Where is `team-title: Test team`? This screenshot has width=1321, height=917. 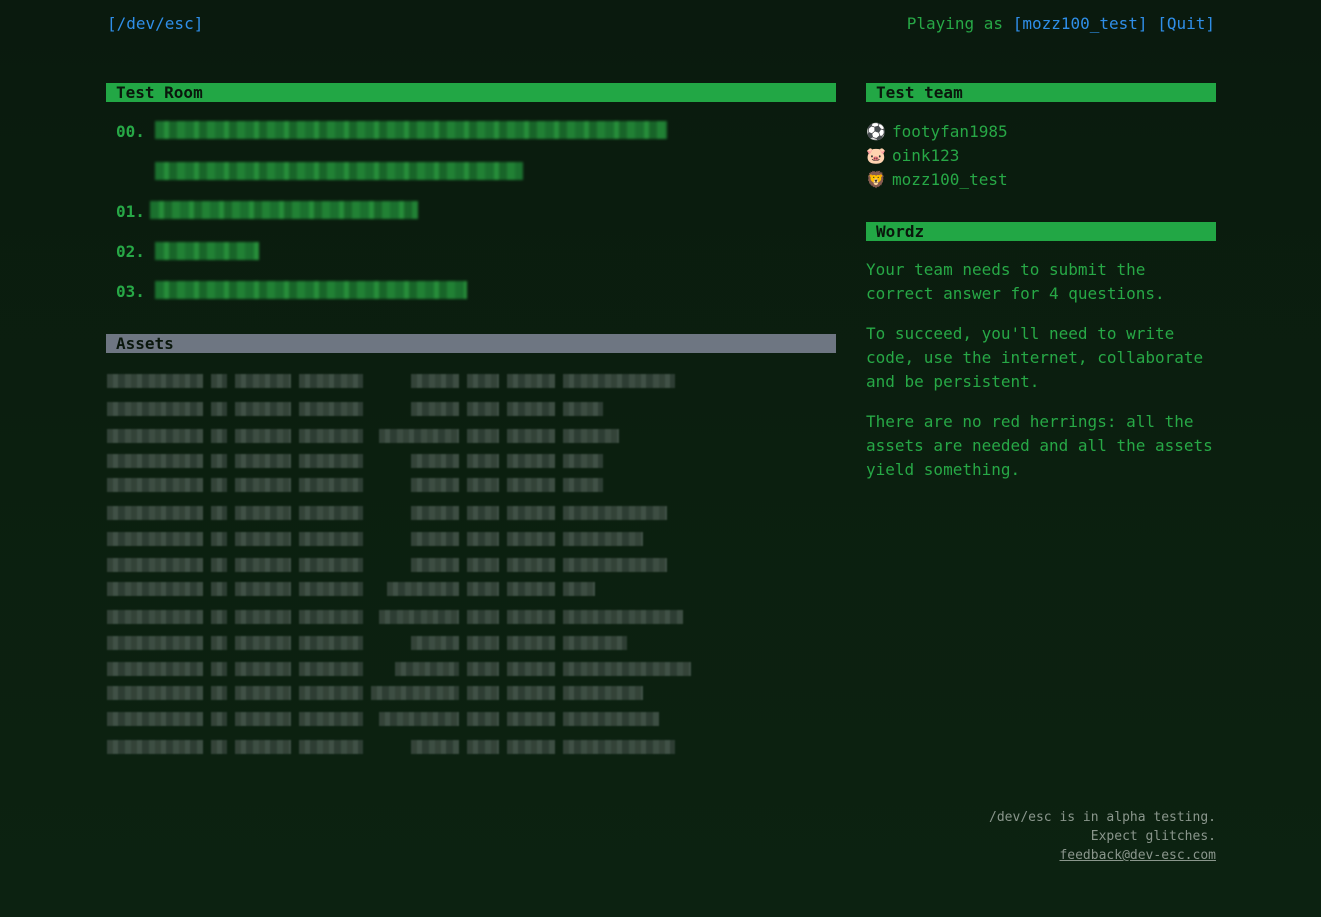
team-title: Test team is located at coordinates (1041, 92).